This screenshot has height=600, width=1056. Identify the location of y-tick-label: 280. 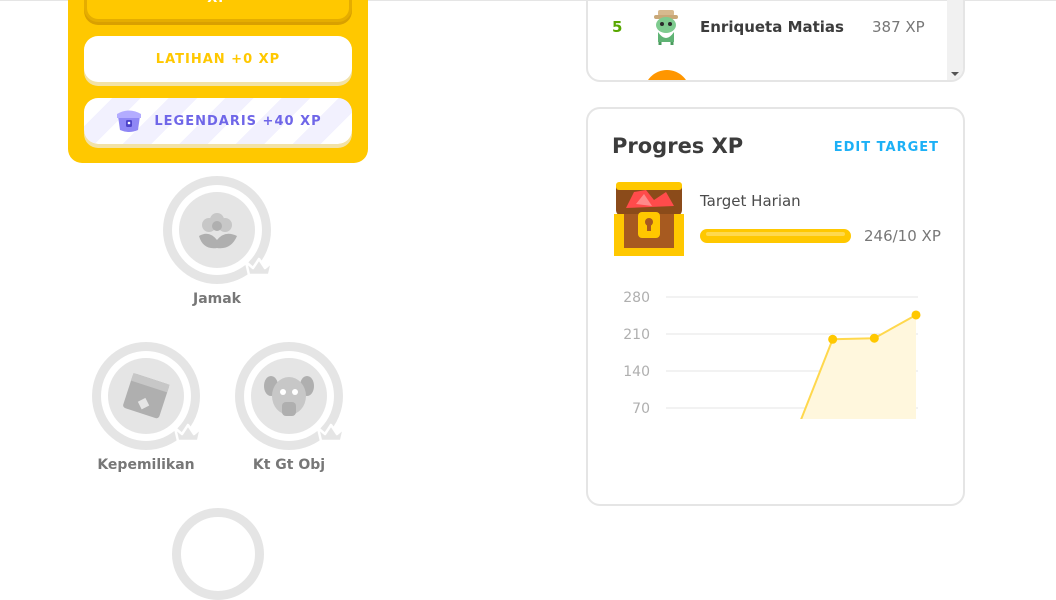
(636, 298).